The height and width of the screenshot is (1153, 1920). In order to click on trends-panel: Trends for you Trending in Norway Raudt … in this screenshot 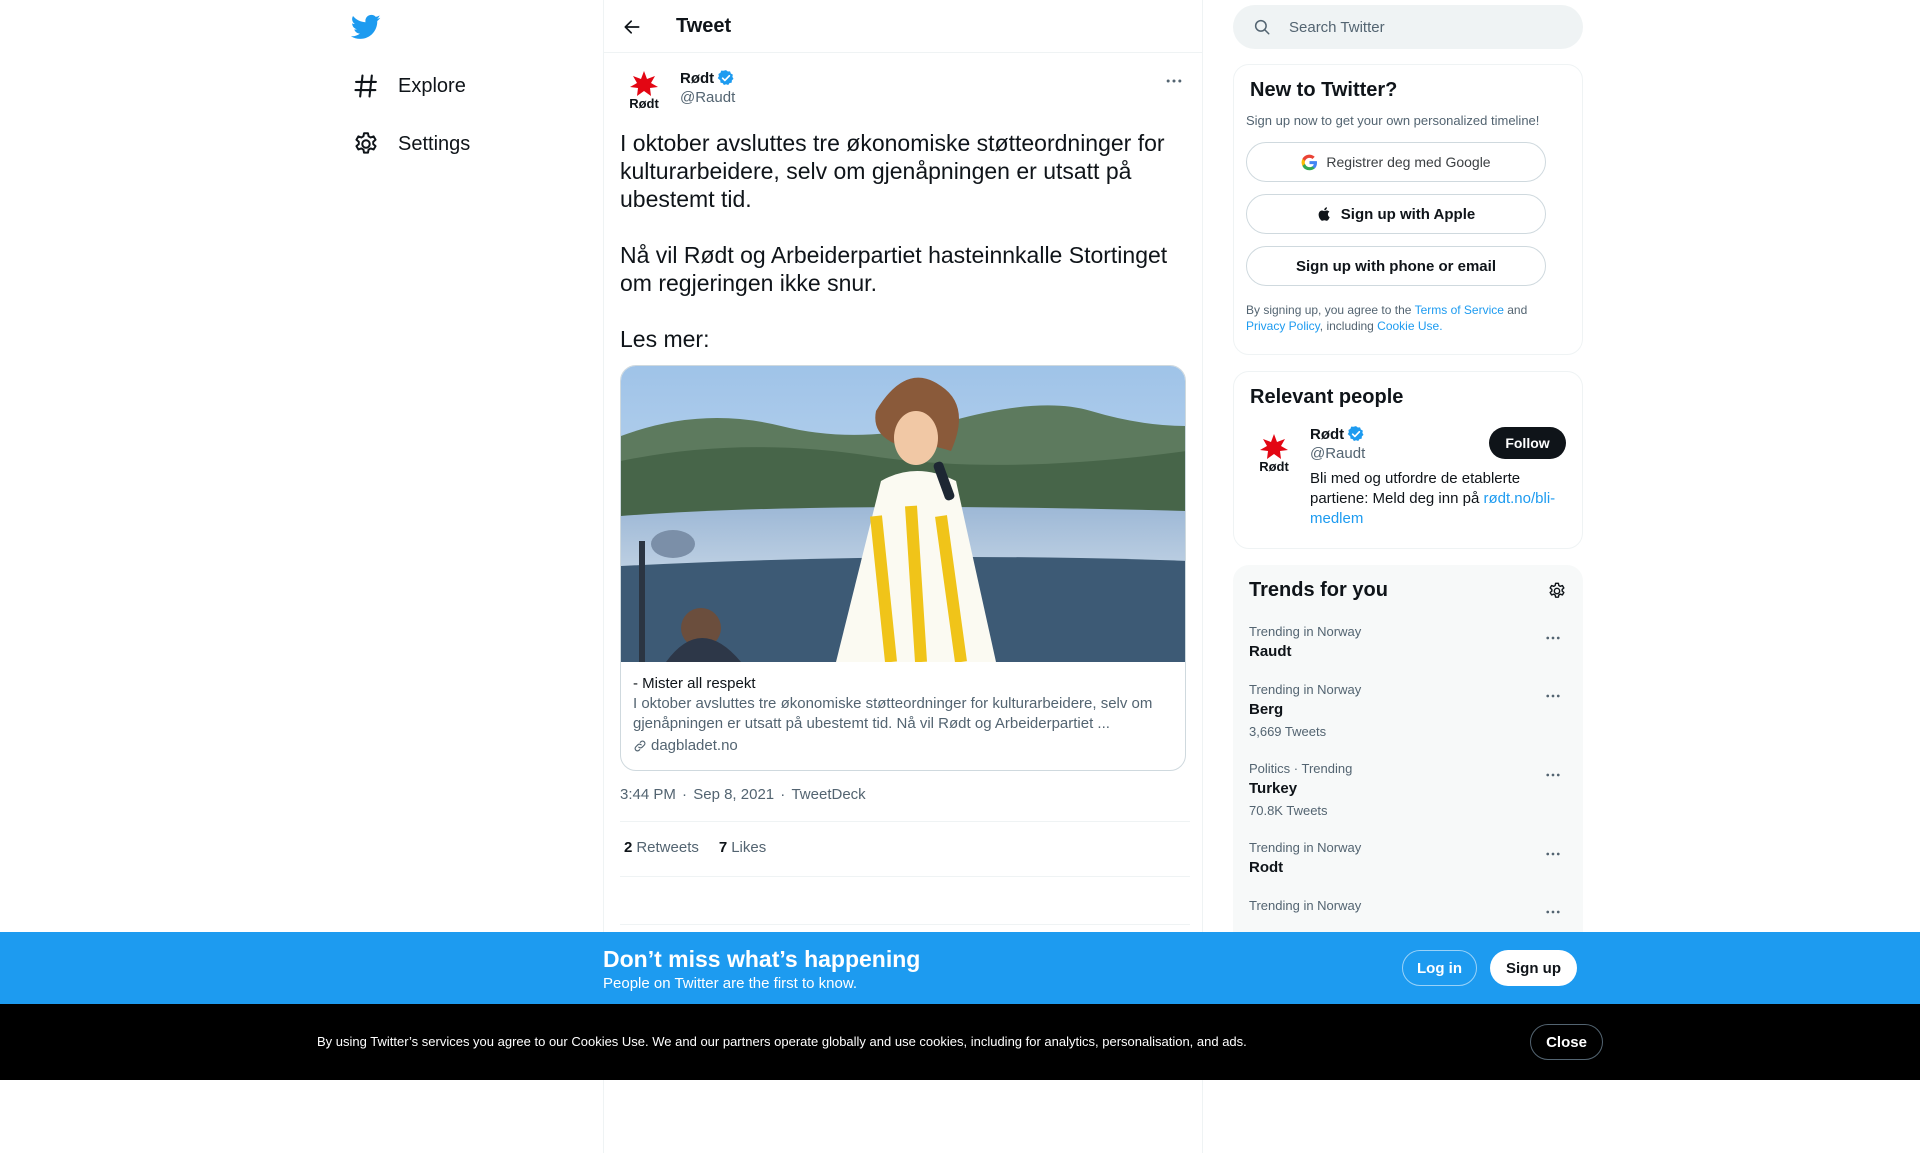, I will do `click(1408, 775)`.